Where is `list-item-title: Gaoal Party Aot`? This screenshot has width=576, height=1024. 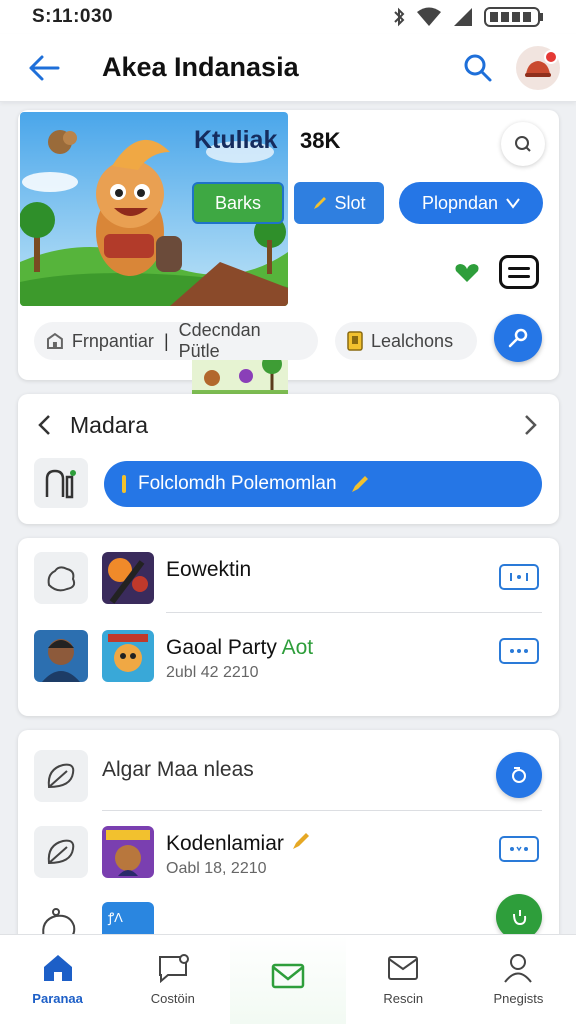 list-item-title: Gaoal Party Aot is located at coordinates (239, 648).